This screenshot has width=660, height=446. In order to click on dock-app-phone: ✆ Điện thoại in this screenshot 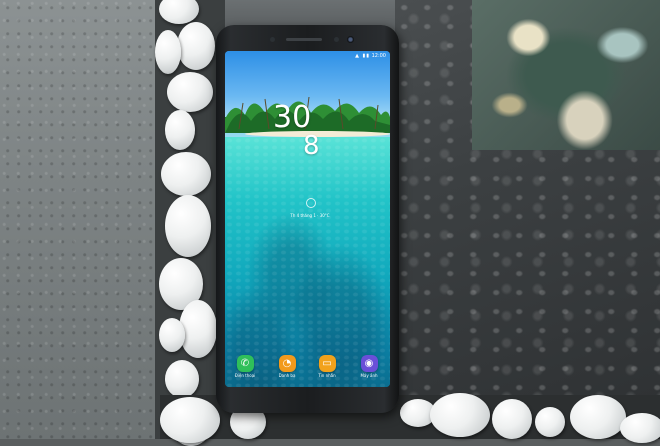, I will do `click(245, 366)`.